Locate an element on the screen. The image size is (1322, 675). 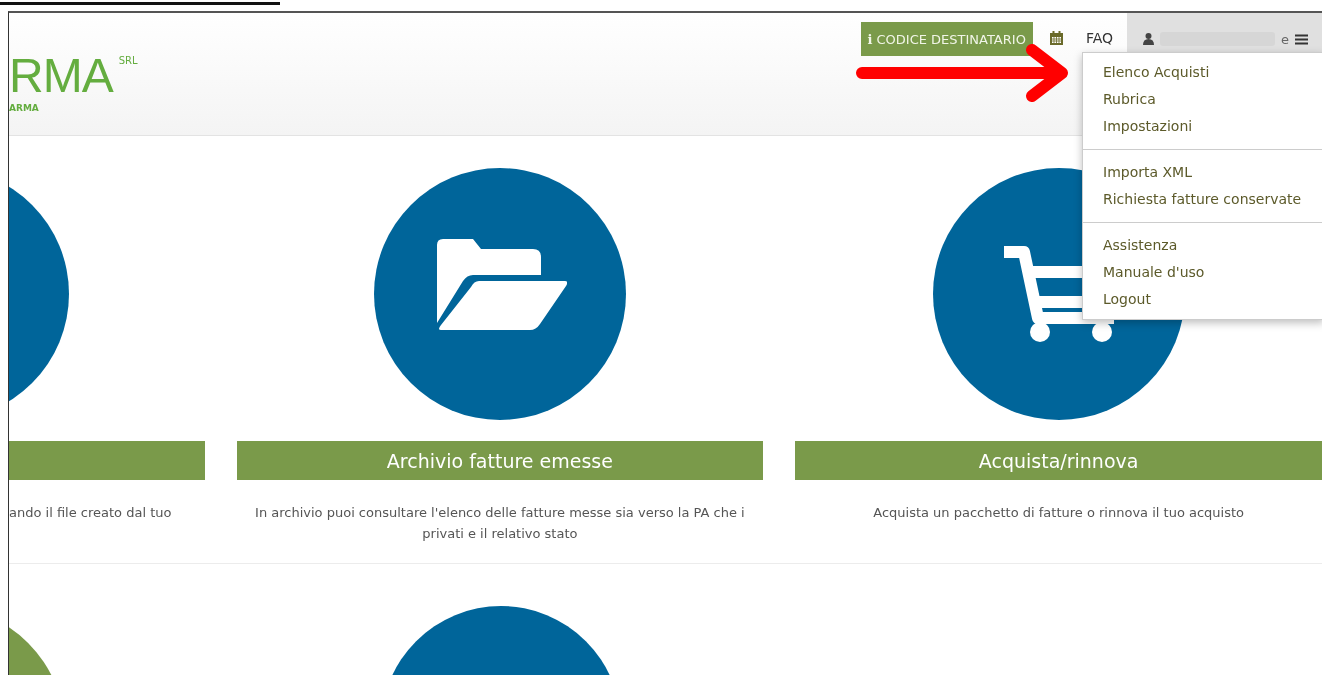
menu-item: Logout is located at coordinates (1202, 299).